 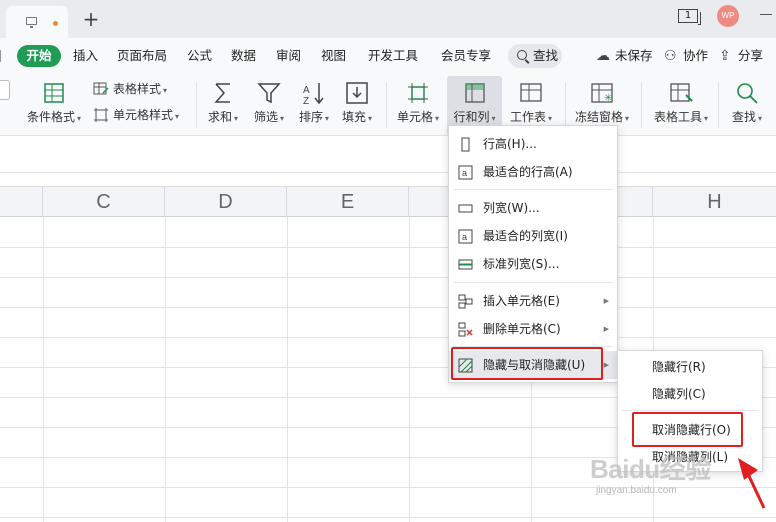 I want to click on fill-button: 填充 ▾, so click(x=357, y=105).